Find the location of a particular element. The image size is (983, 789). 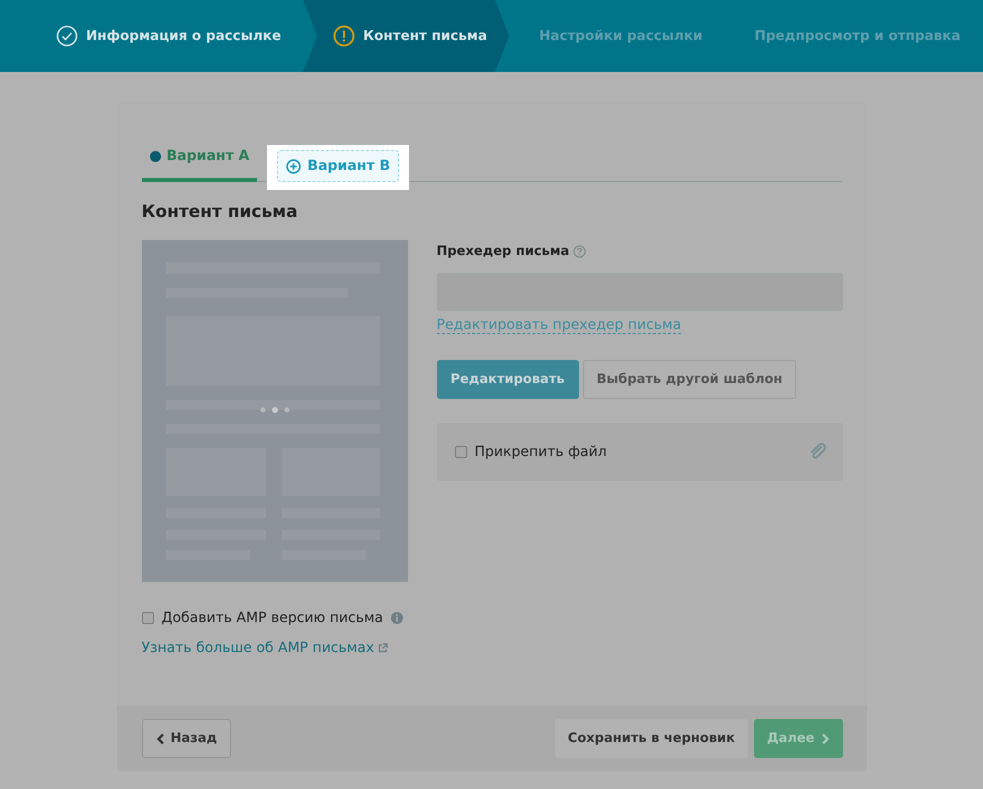

external-link-icon is located at coordinates (383, 648).